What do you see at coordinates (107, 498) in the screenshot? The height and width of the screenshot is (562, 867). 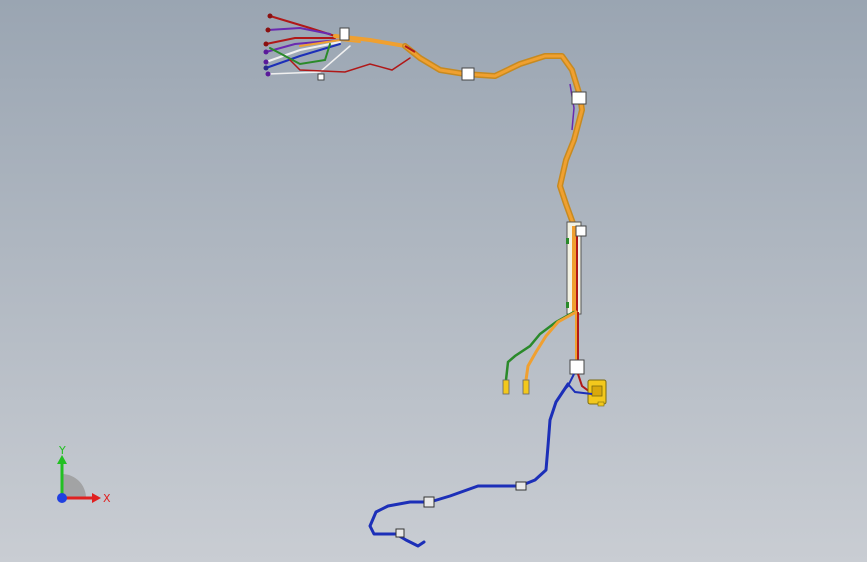 I see `x-axis-label: X` at bounding box center [107, 498].